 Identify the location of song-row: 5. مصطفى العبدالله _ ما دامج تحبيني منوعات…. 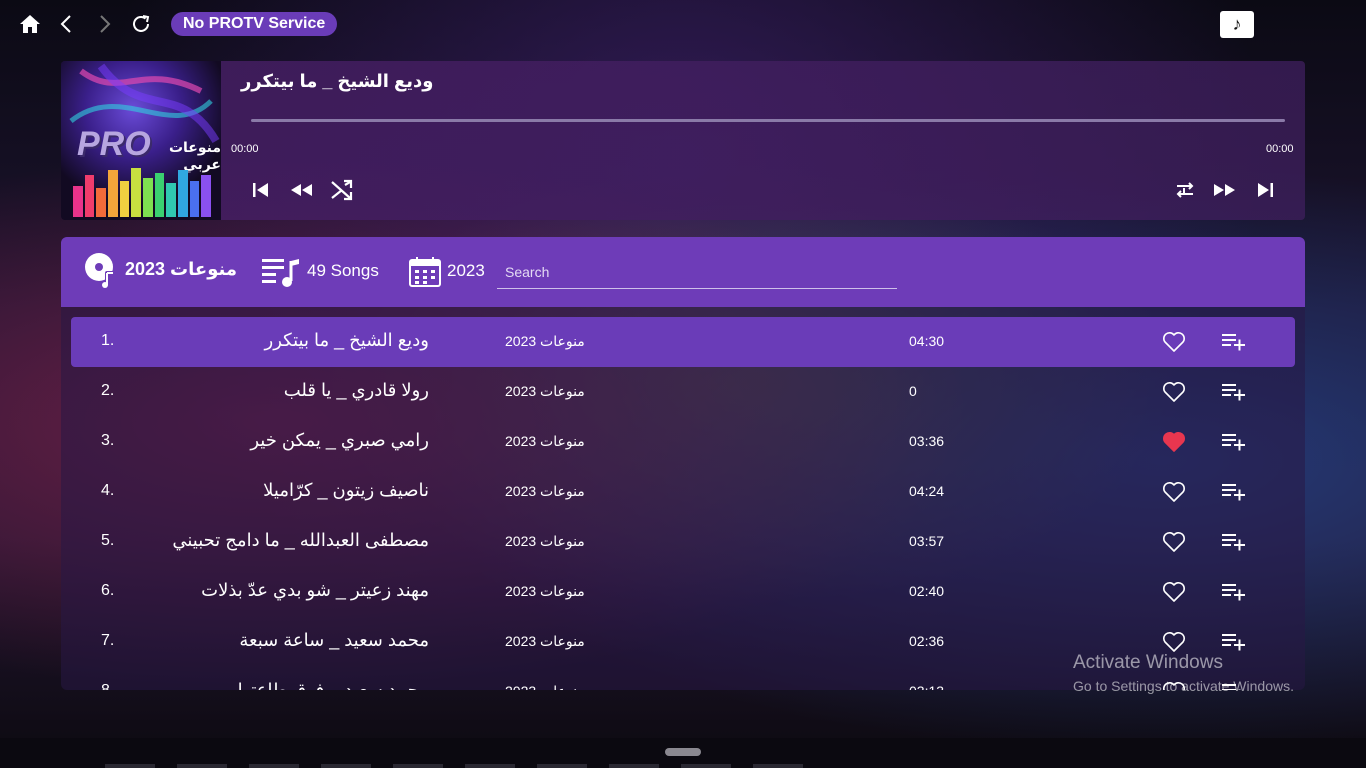
(683, 542).